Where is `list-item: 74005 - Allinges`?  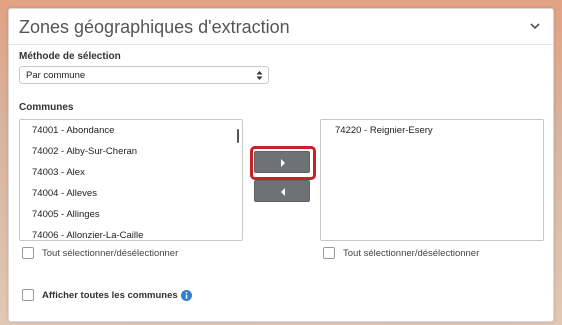
list-item: 74005 - Allinges is located at coordinates (131, 214).